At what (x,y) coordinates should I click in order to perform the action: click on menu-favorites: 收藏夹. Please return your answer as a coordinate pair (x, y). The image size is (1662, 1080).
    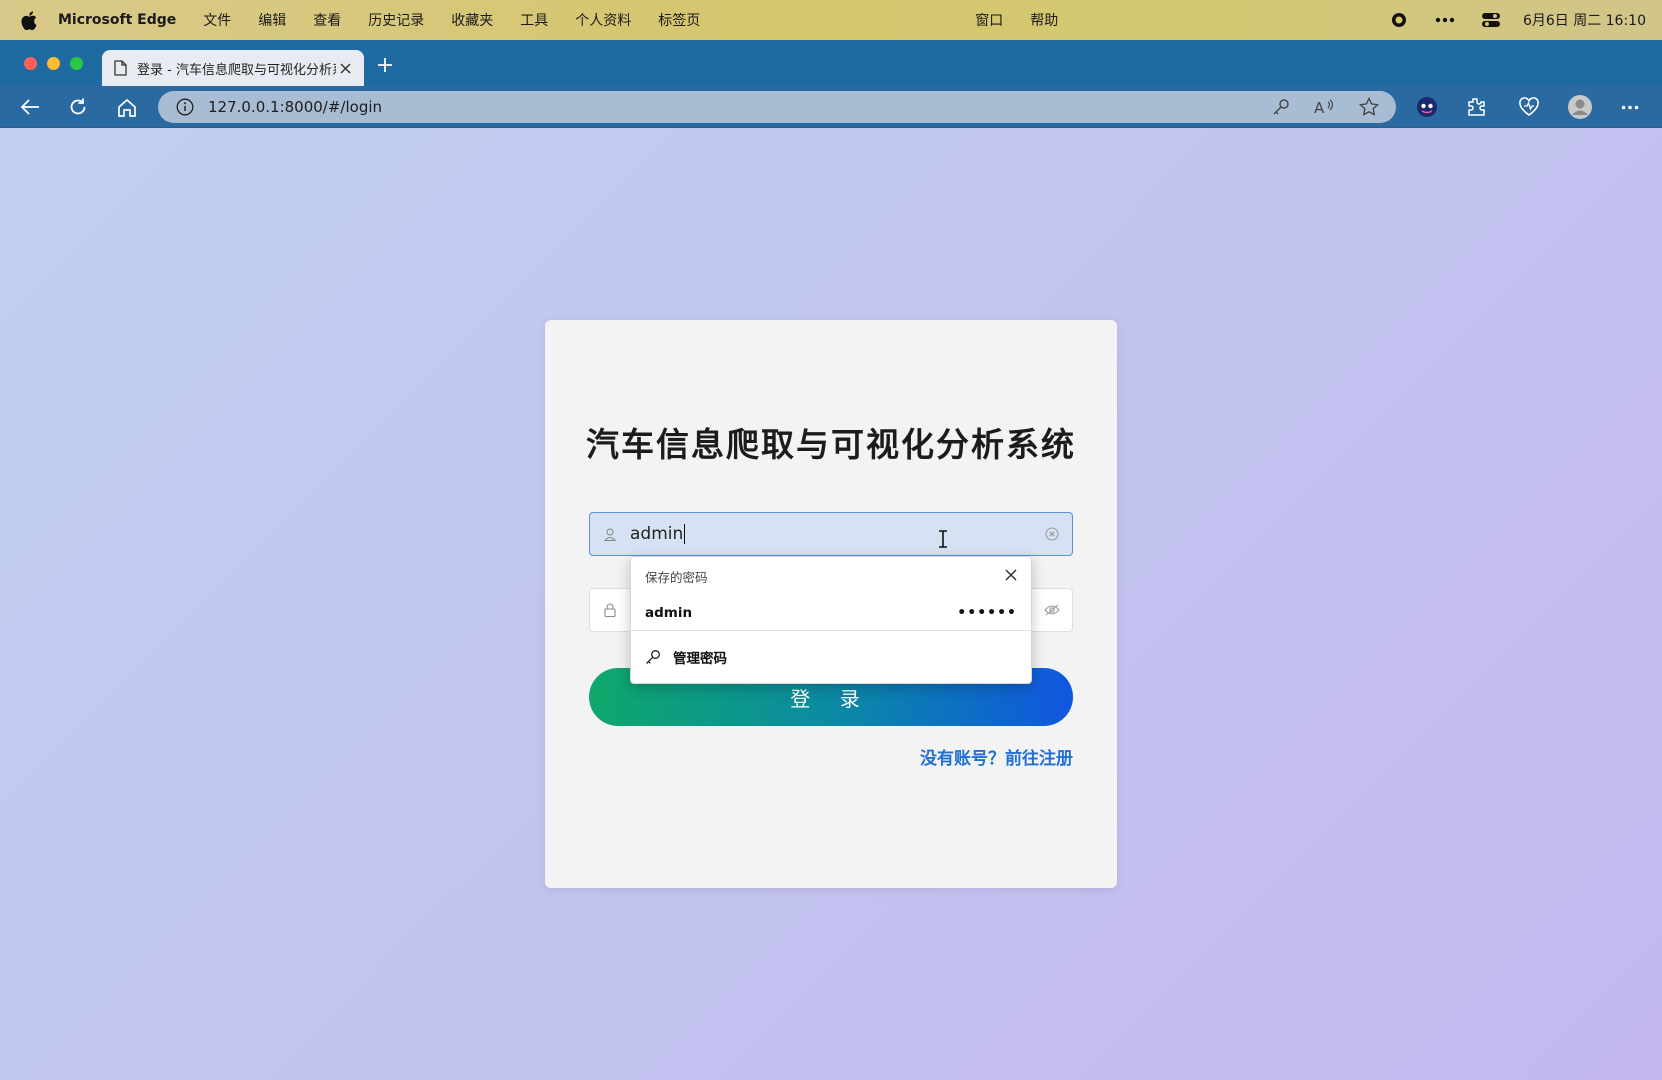
    Looking at the image, I should click on (472, 20).